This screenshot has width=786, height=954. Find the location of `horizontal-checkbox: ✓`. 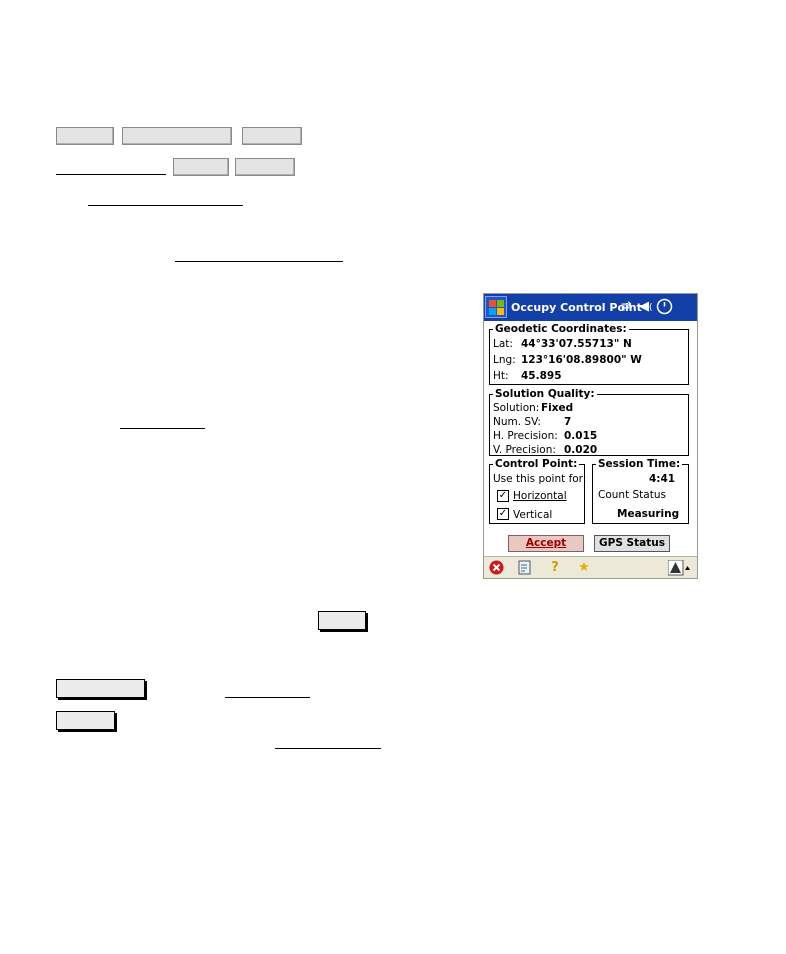

horizontal-checkbox: ✓ is located at coordinates (503, 496).